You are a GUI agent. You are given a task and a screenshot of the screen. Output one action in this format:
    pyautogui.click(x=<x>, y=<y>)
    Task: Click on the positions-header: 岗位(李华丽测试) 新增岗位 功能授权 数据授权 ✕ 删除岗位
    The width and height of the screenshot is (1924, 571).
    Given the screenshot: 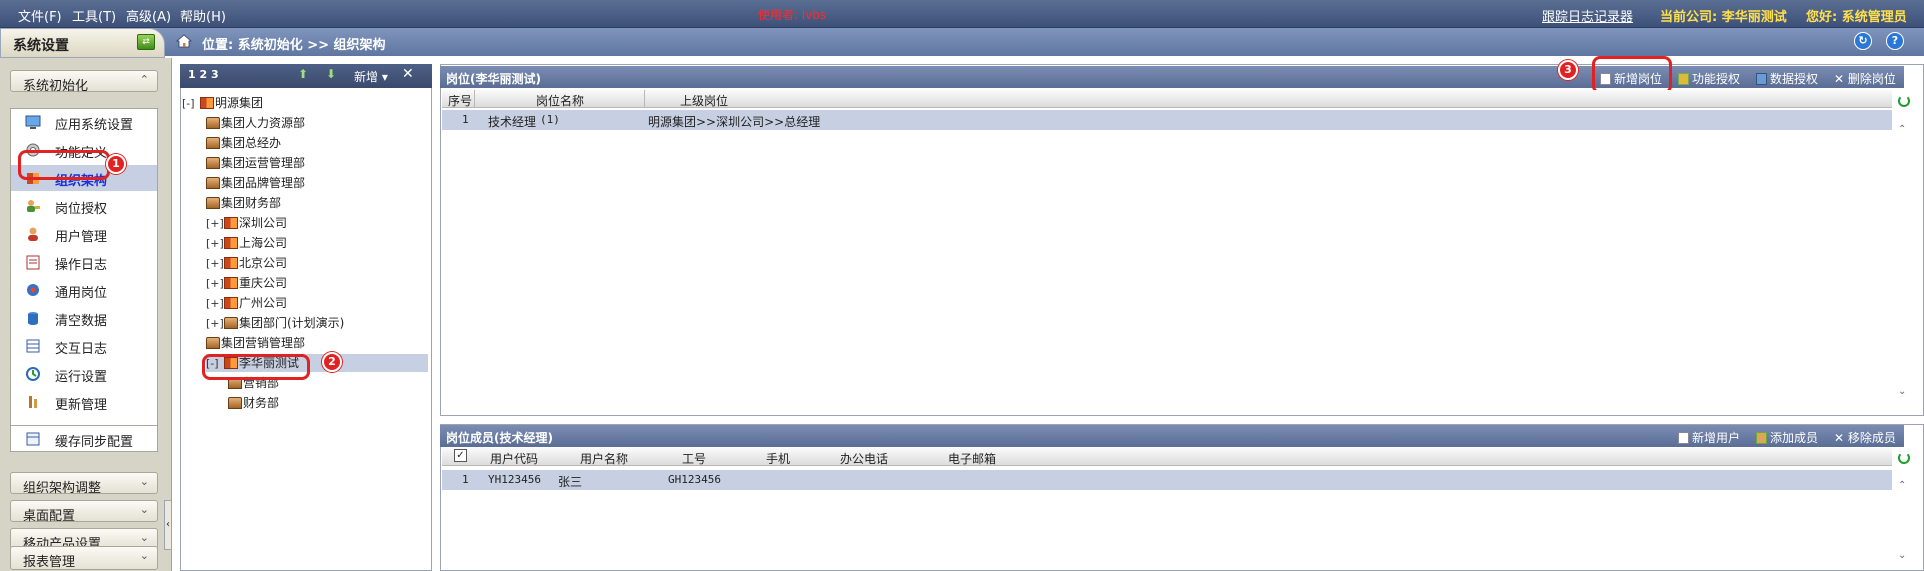 What is the action you would take?
    pyautogui.click(x=1172, y=77)
    